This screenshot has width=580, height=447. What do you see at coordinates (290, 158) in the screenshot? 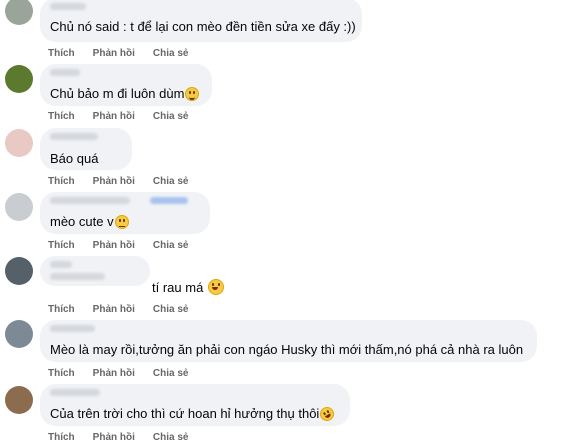
I see `comment-item: Báo quá Thích Phản hồi Chia sẻ` at bounding box center [290, 158].